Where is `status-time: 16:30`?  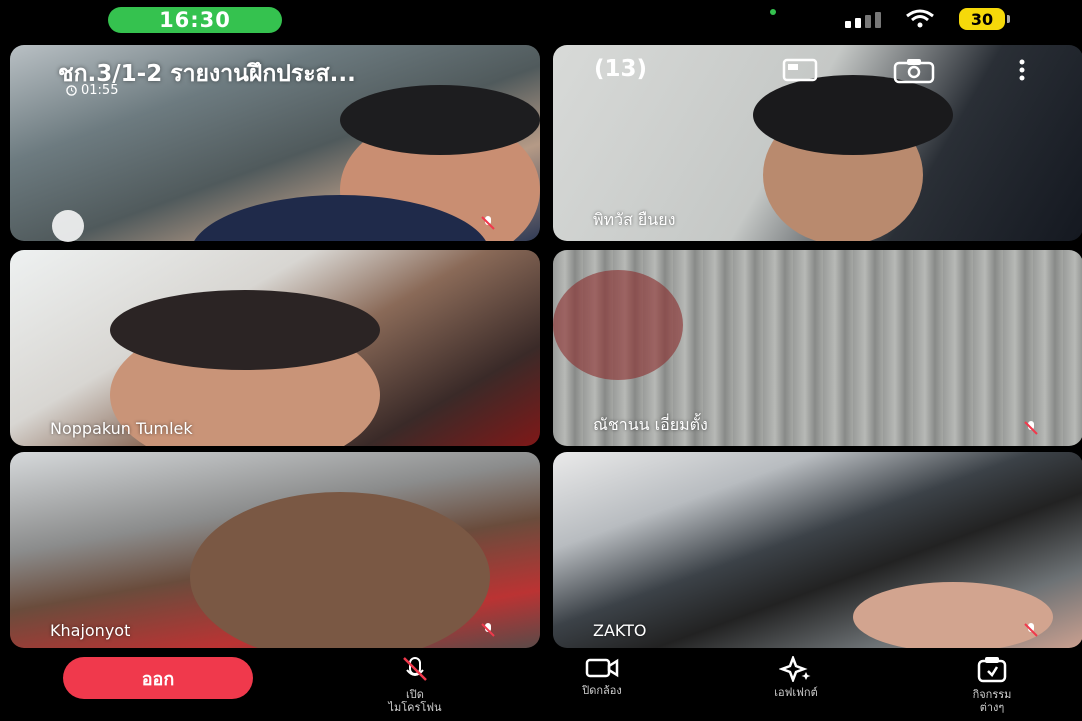
status-time: 16:30 is located at coordinates (195, 20).